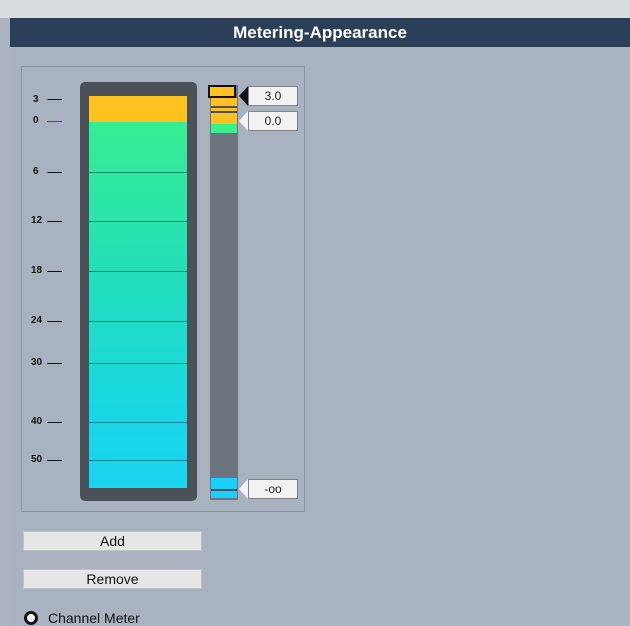  What do you see at coordinates (37, 320) in the screenshot?
I see `scale-label-24: 24` at bounding box center [37, 320].